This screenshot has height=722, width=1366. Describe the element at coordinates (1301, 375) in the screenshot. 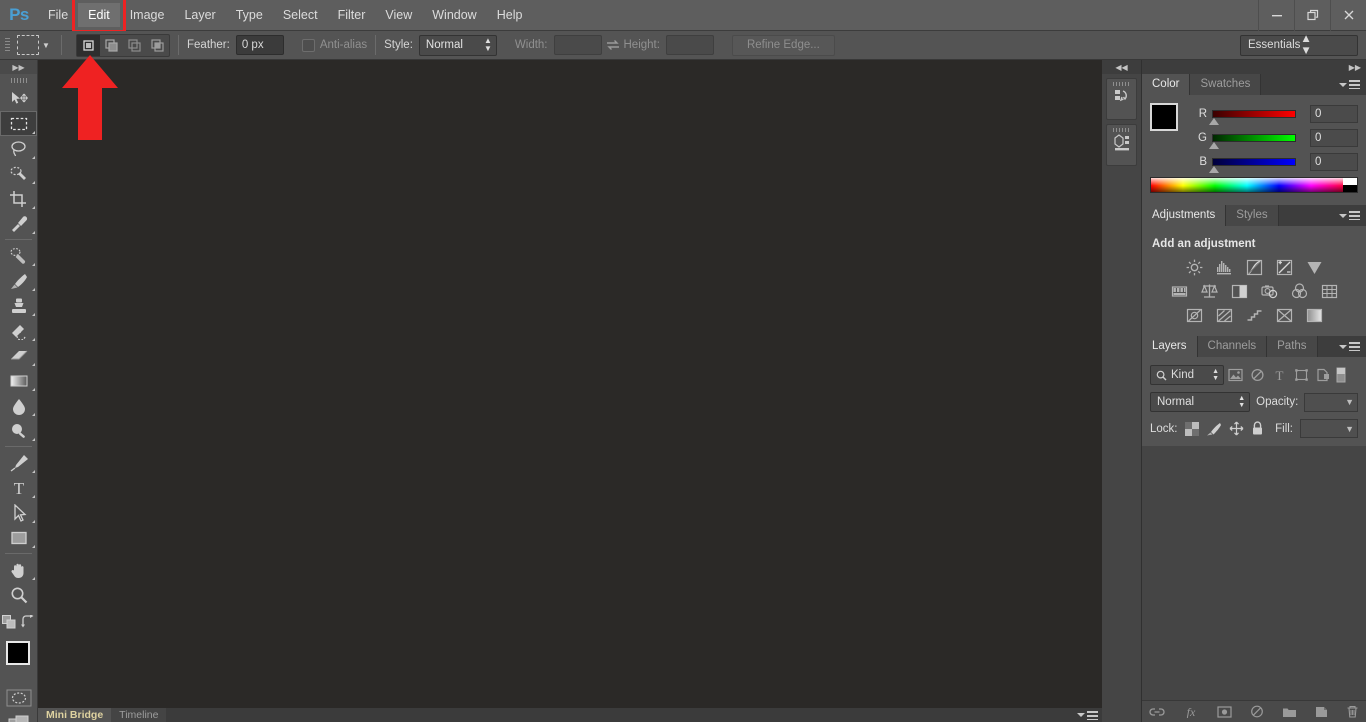

I see `filter-shape-layers-icon` at that location.